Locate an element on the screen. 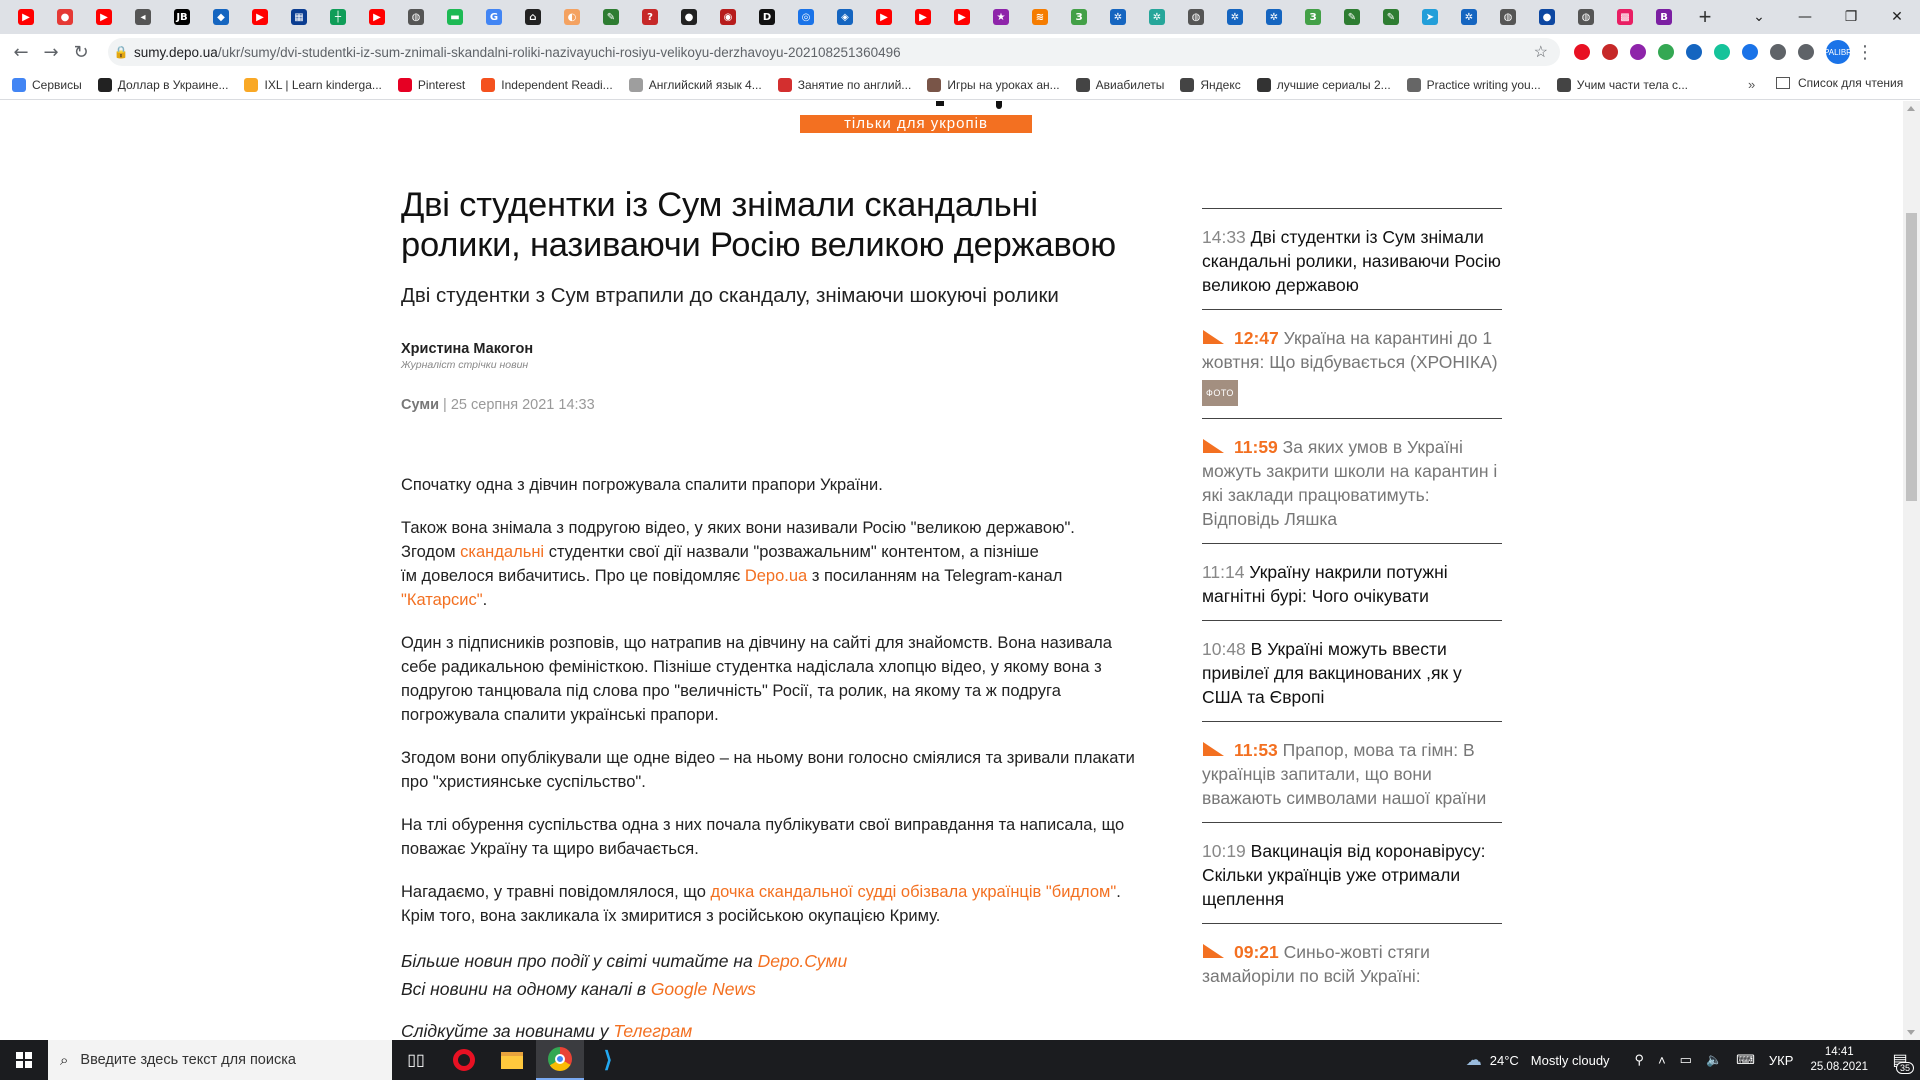 This screenshot has width=1920, height=1080. chevron-up-icon: ˄ is located at coordinates (1662, 1060).